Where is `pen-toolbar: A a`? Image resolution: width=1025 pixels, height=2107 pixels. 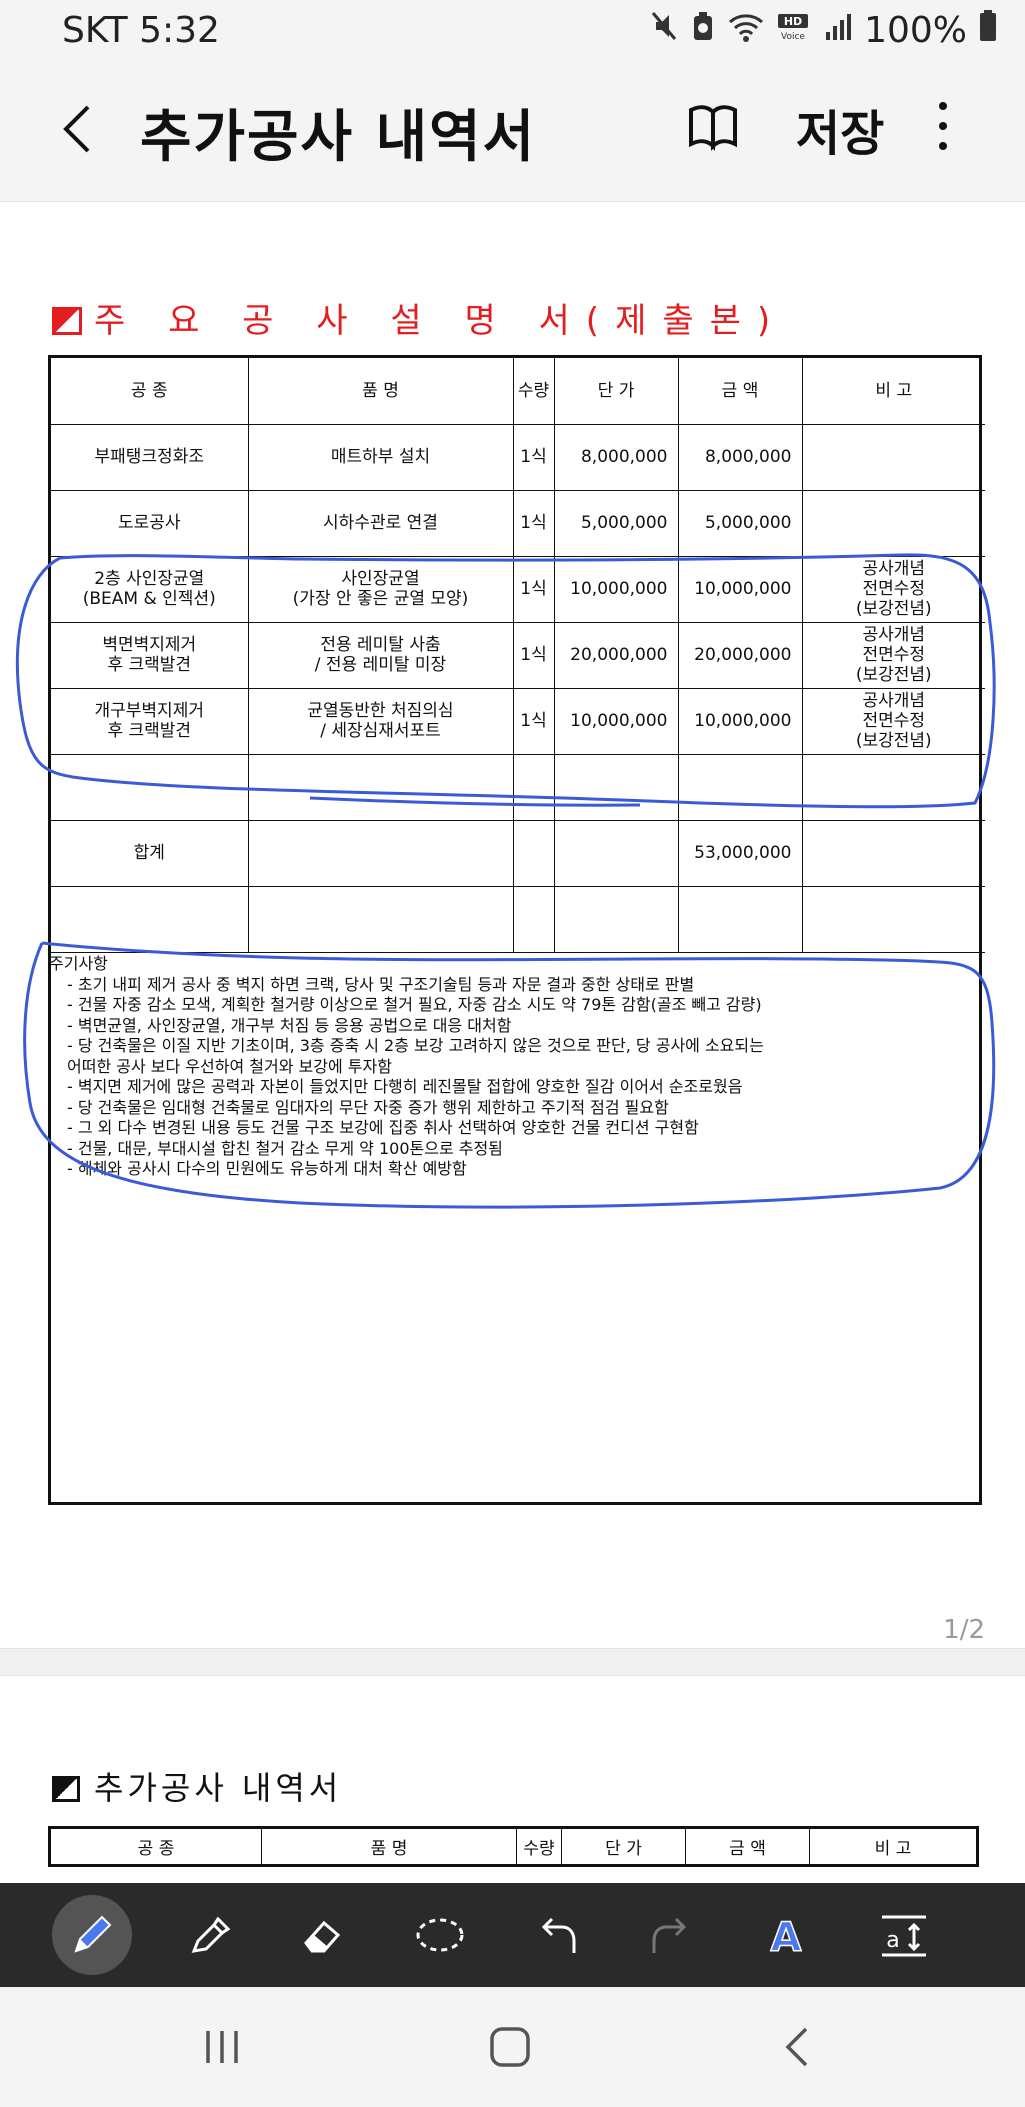
pen-toolbar: A a is located at coordinates (512, 1935).